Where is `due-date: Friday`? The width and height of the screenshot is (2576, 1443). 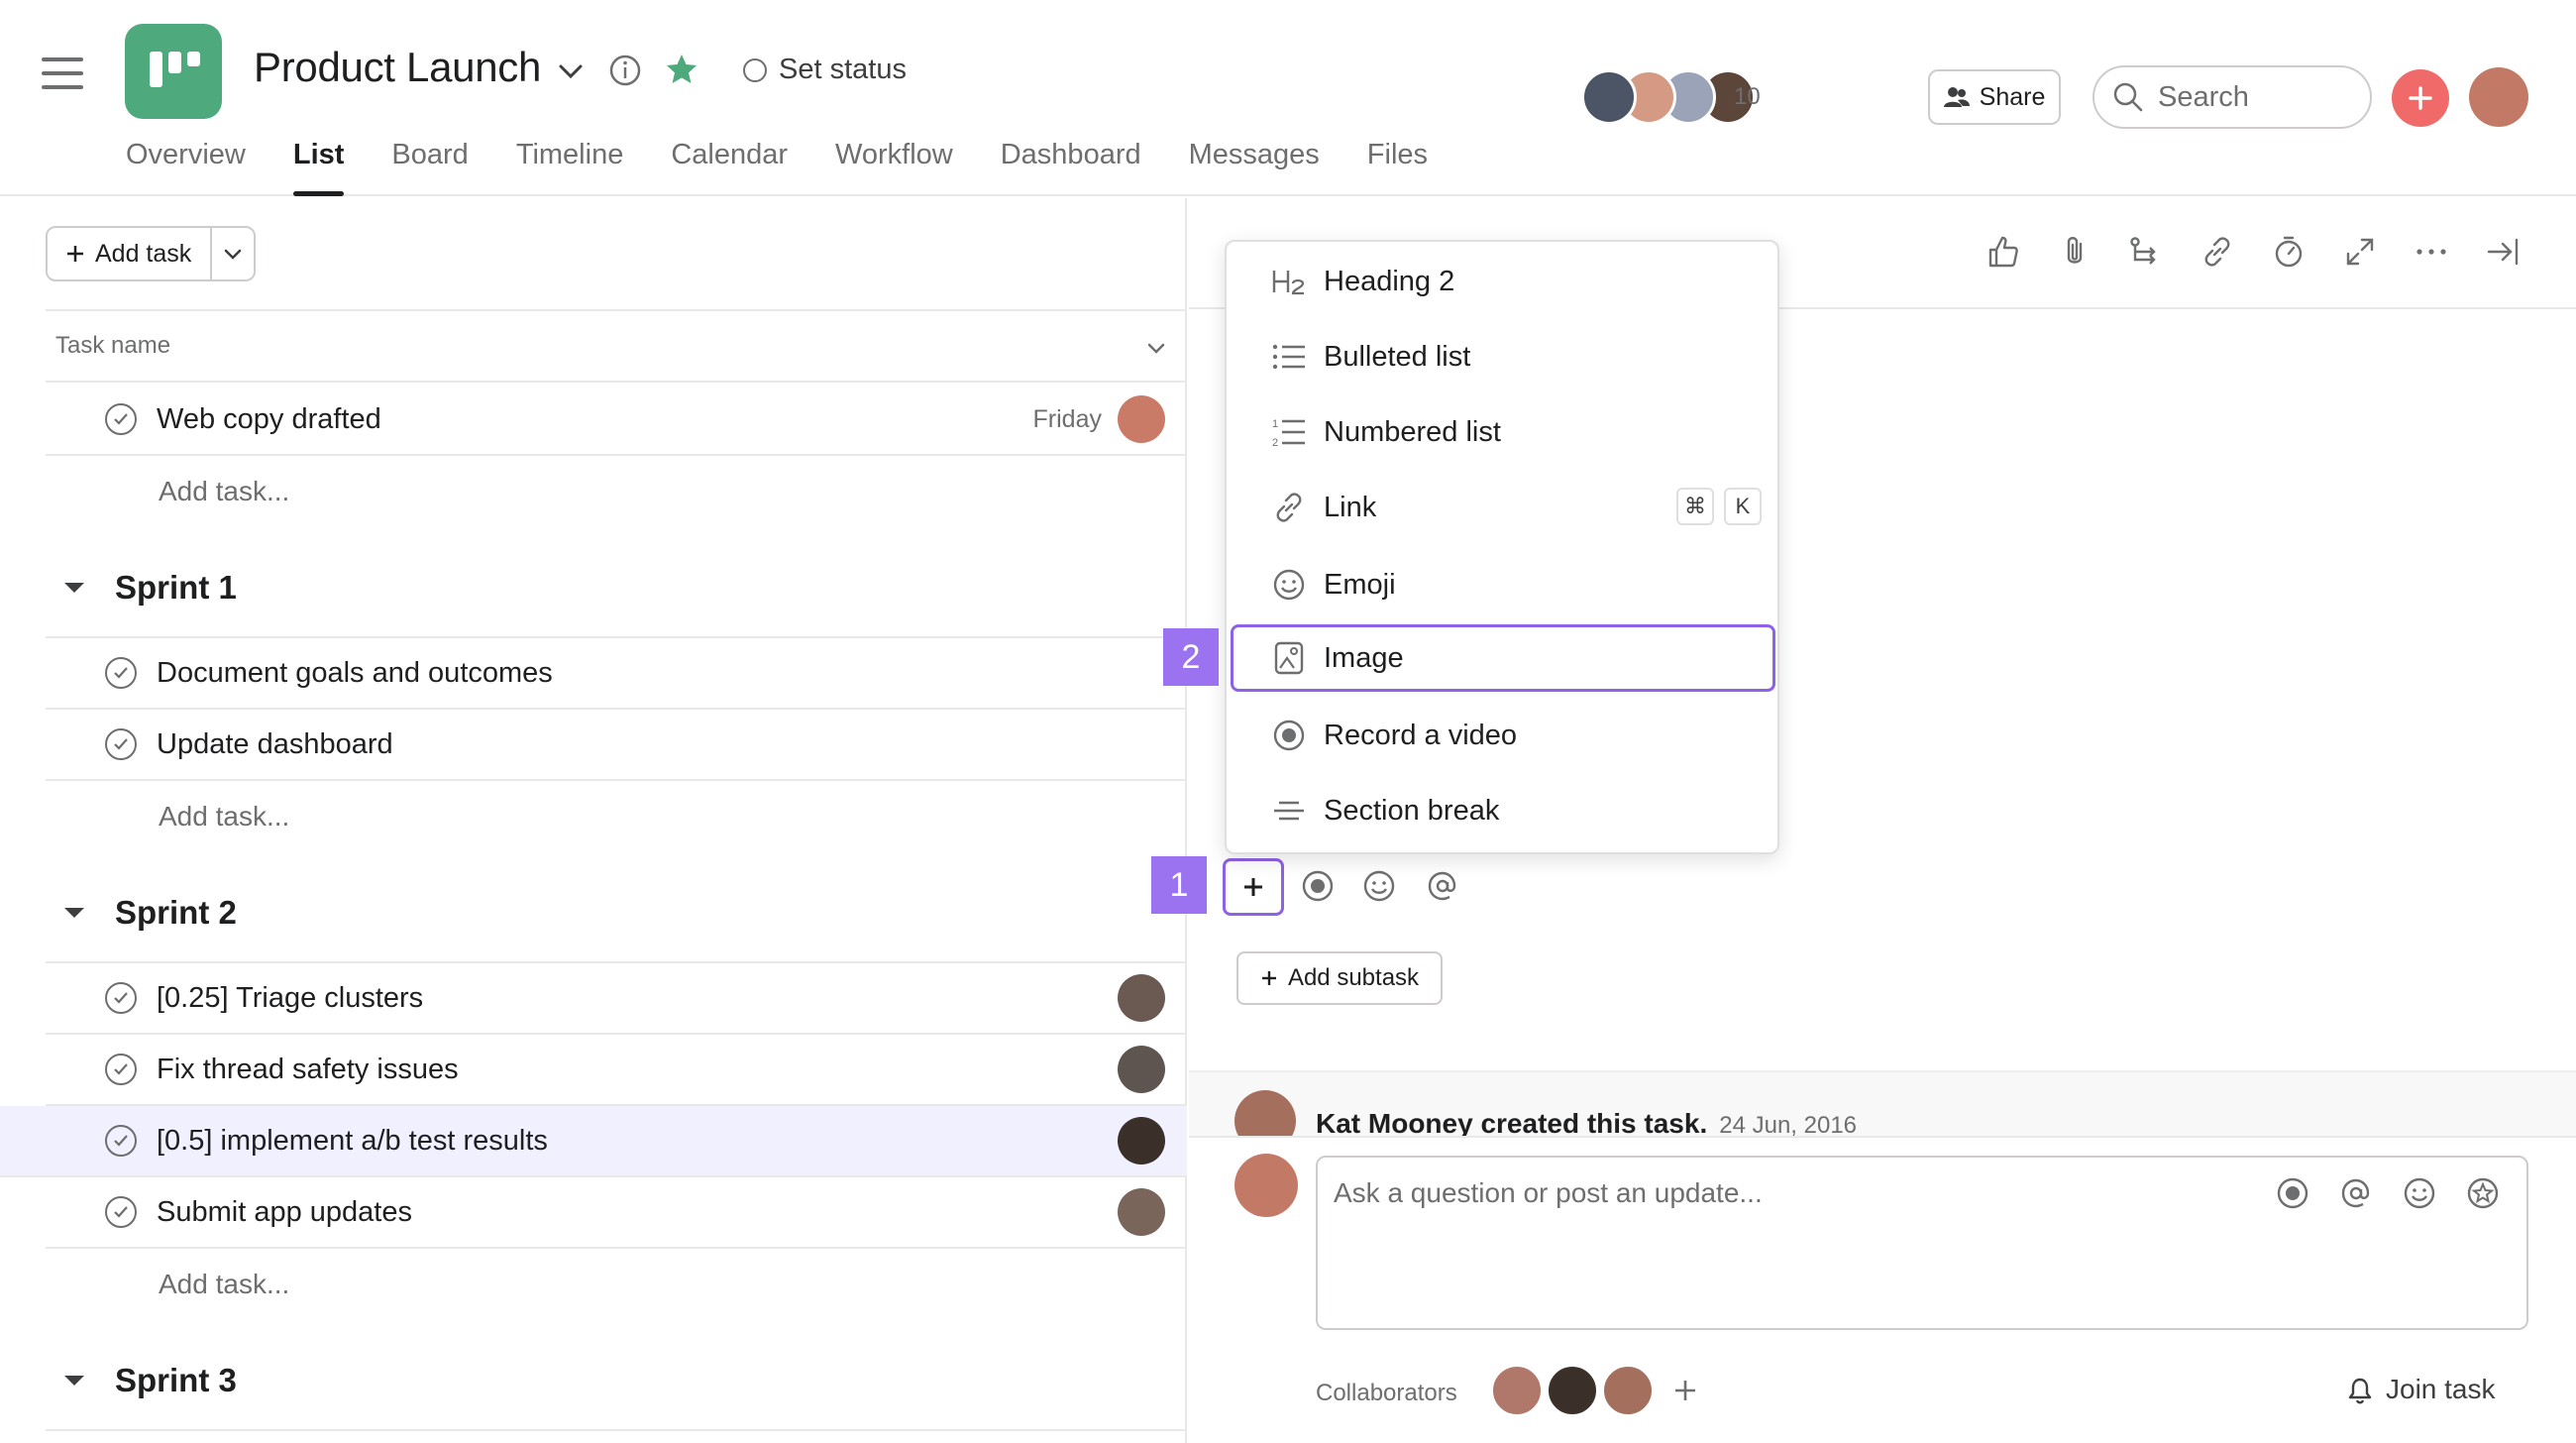
due-date: Friday is located at coordinates (1068, 419).